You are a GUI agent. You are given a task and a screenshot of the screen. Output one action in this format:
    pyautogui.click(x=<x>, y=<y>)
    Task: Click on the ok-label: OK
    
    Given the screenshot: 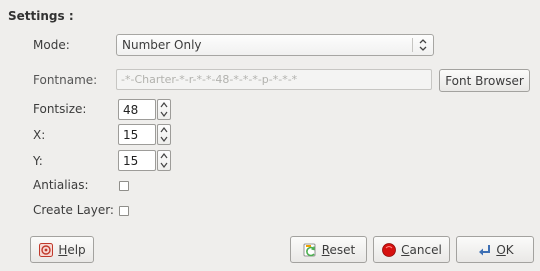 What is the action you would take?
    pyautogui.click(x=505, y=249)
    